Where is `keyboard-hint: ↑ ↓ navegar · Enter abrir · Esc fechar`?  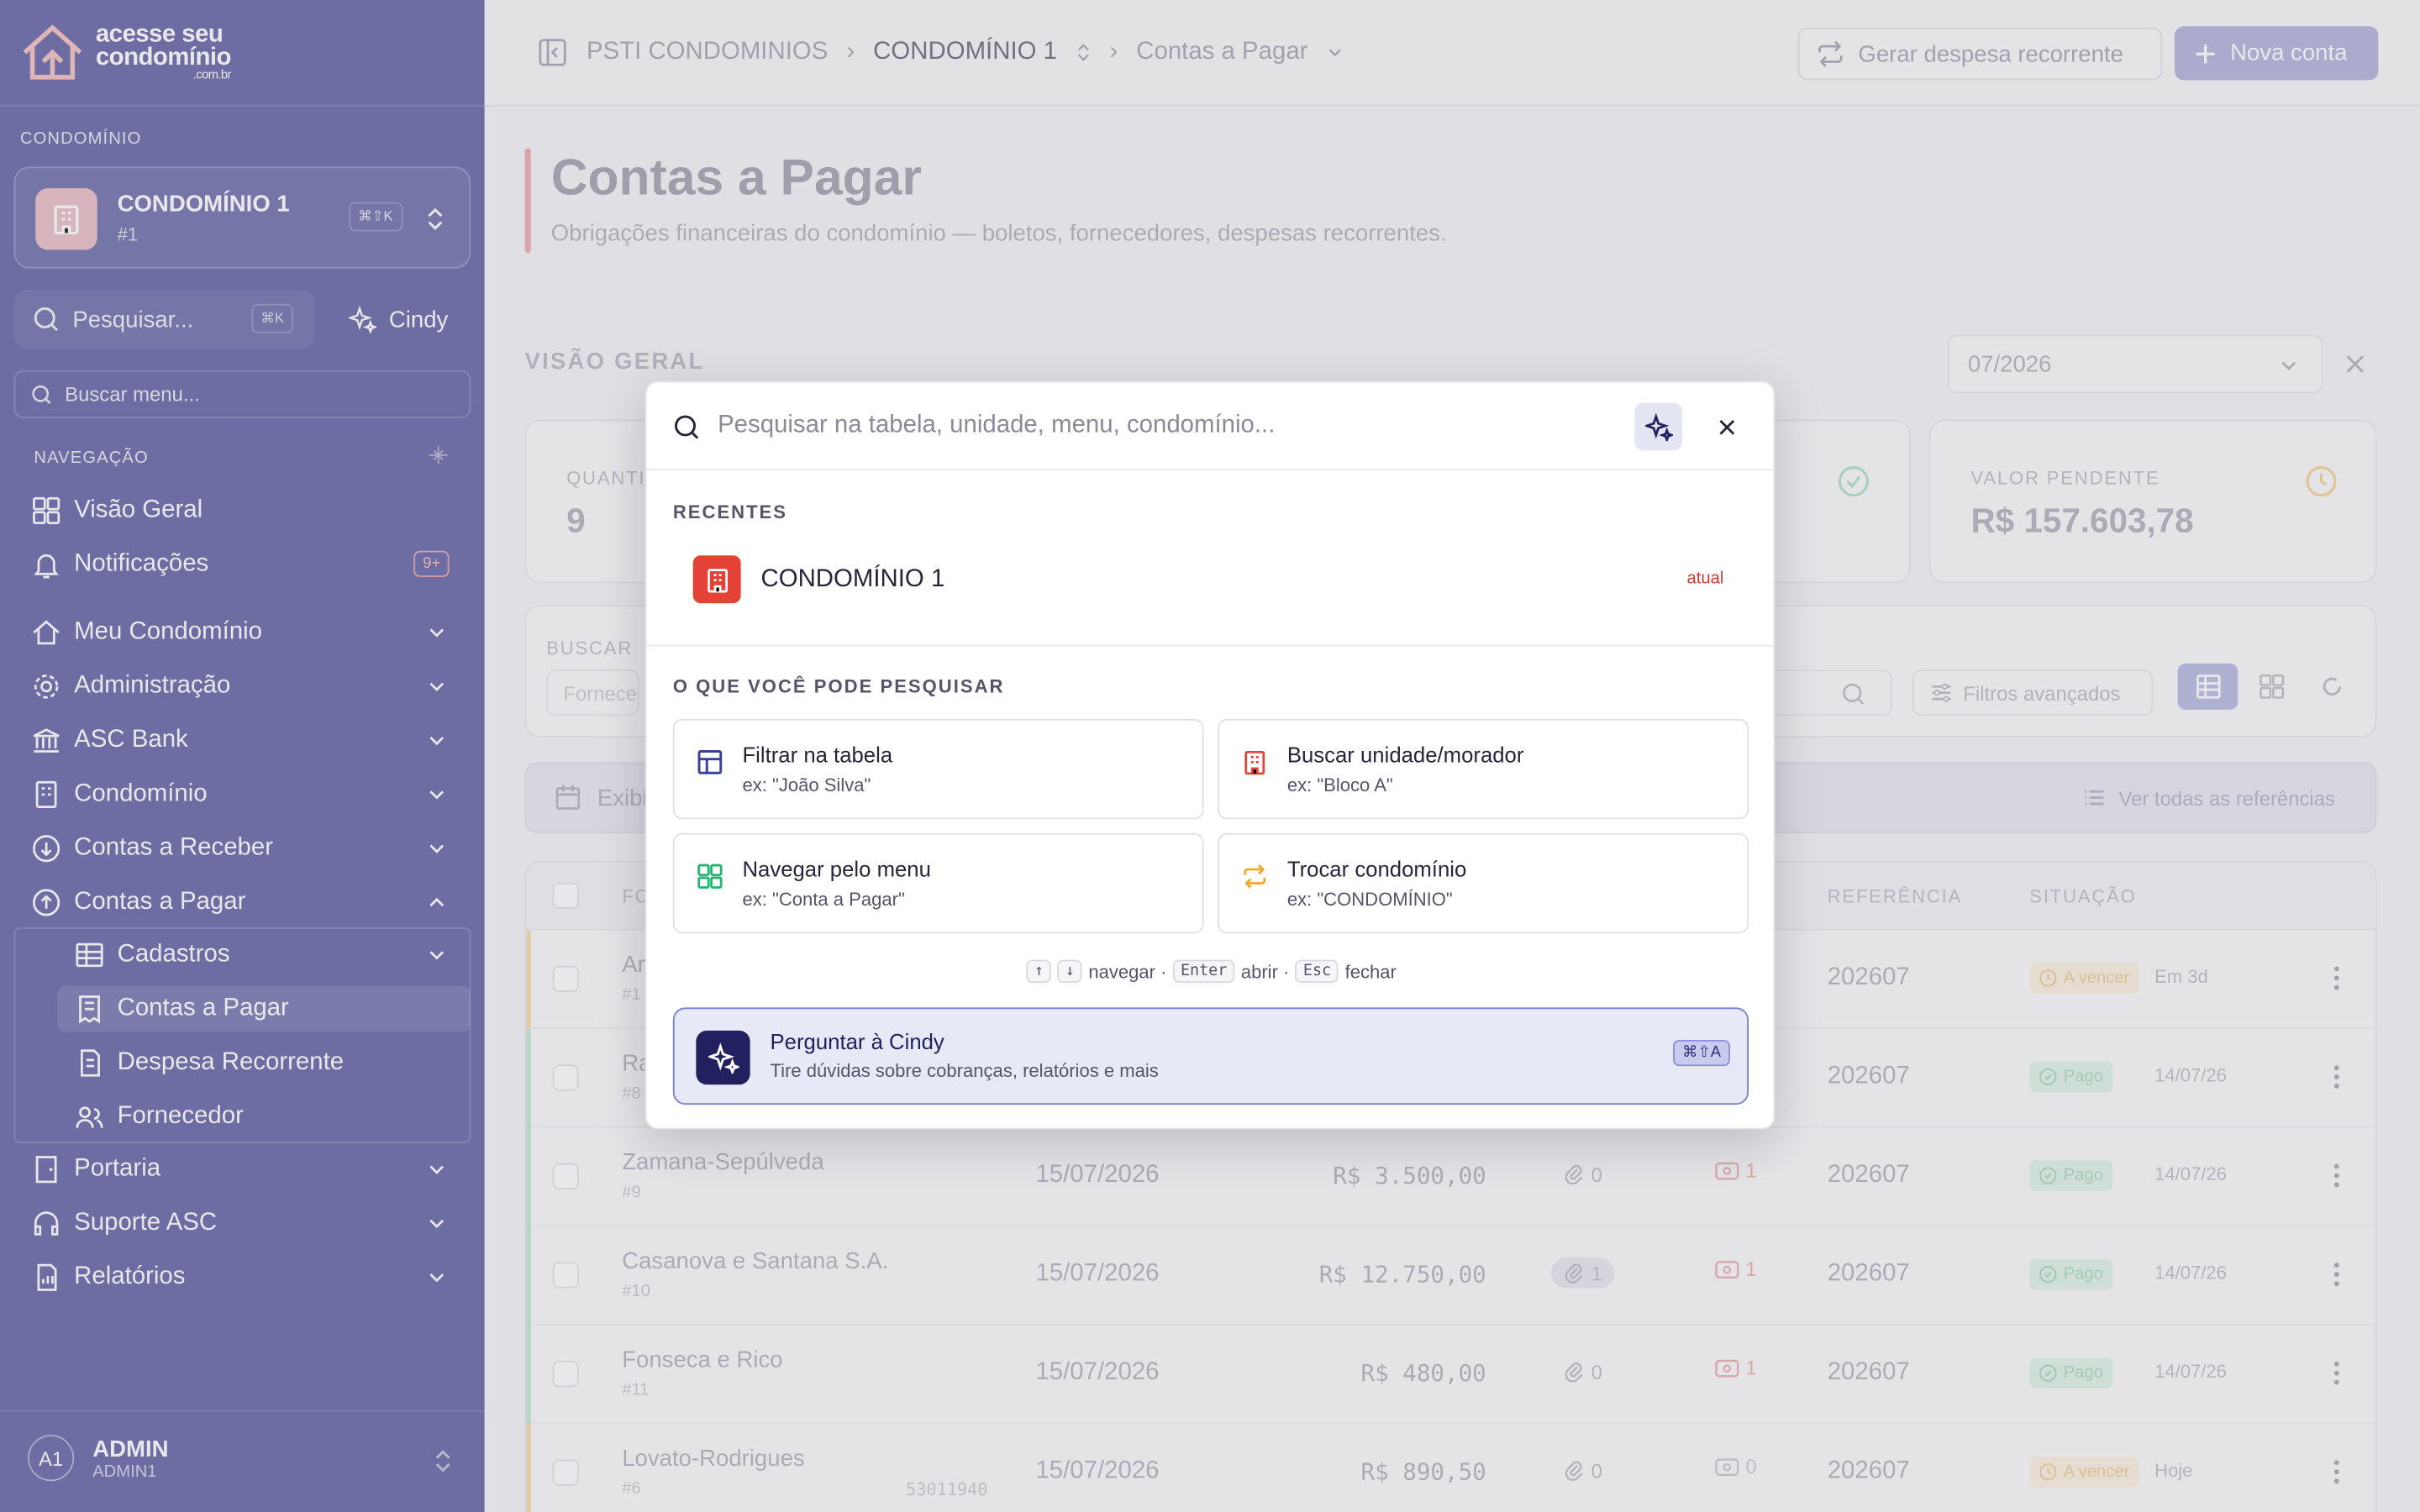
keyboard-hint: ↑ ↓ navegar · Enter abrir · Esc fechar is located at coordinates (1210, 971).